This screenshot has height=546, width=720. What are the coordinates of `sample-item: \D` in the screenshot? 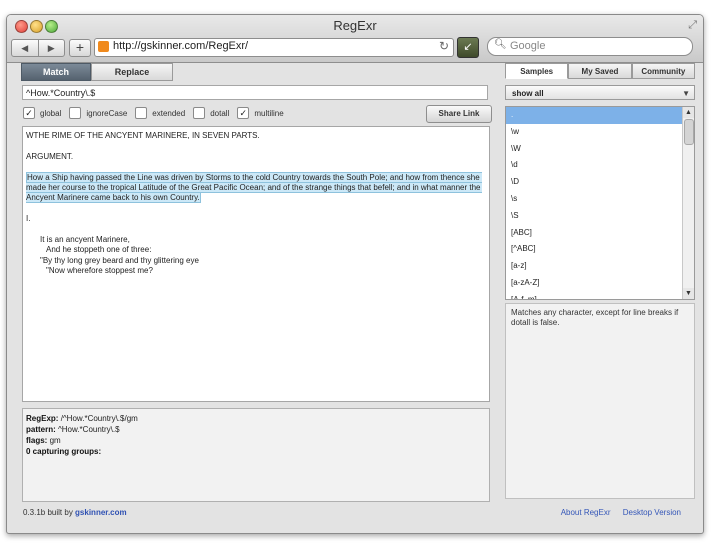 It's located at (594, 182).